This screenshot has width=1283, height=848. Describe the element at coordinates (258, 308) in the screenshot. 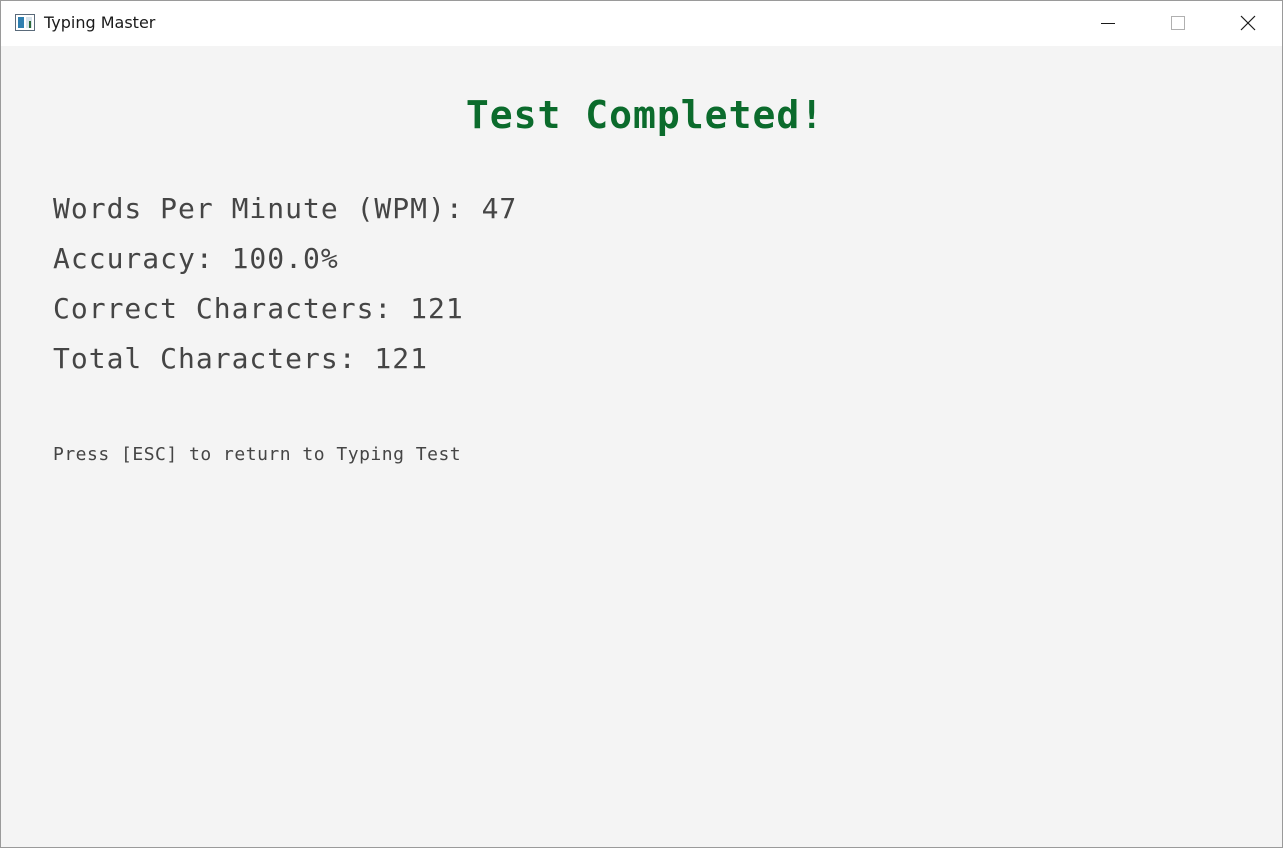

I see `correct-characters-stat: Correct Characters: 121` at that location.